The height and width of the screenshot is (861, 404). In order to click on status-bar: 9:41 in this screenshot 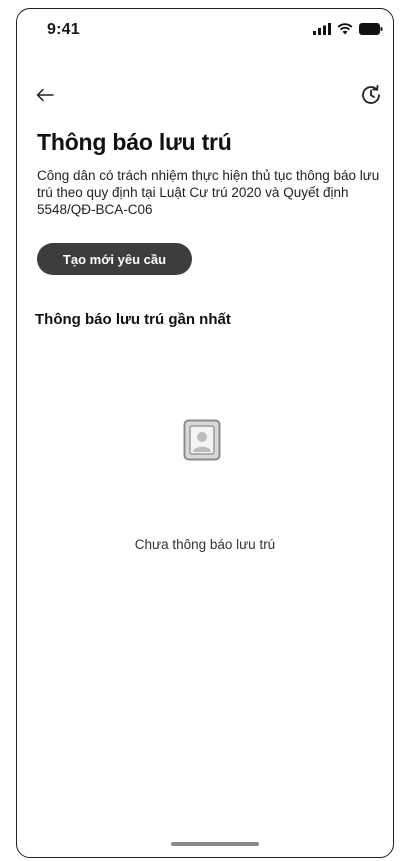, I will do `click(205, 31)`.